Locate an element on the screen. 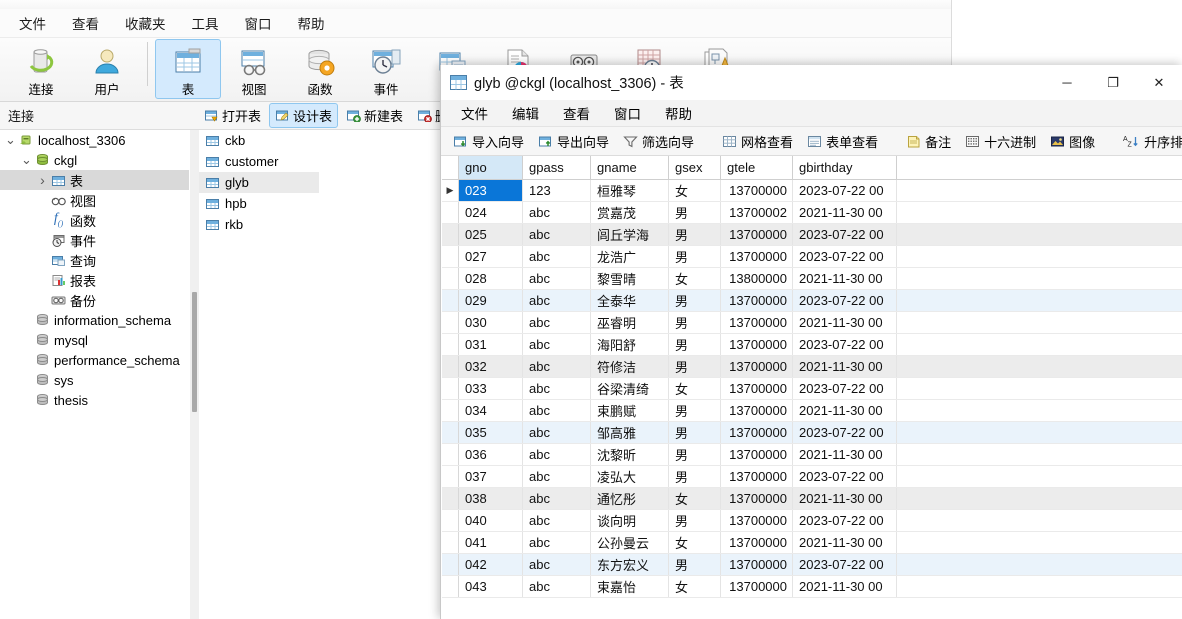 The width and height of the screenshot is (1182, 619). current-row-indicator-icon: ▶ is located at coordinates (450, 190).